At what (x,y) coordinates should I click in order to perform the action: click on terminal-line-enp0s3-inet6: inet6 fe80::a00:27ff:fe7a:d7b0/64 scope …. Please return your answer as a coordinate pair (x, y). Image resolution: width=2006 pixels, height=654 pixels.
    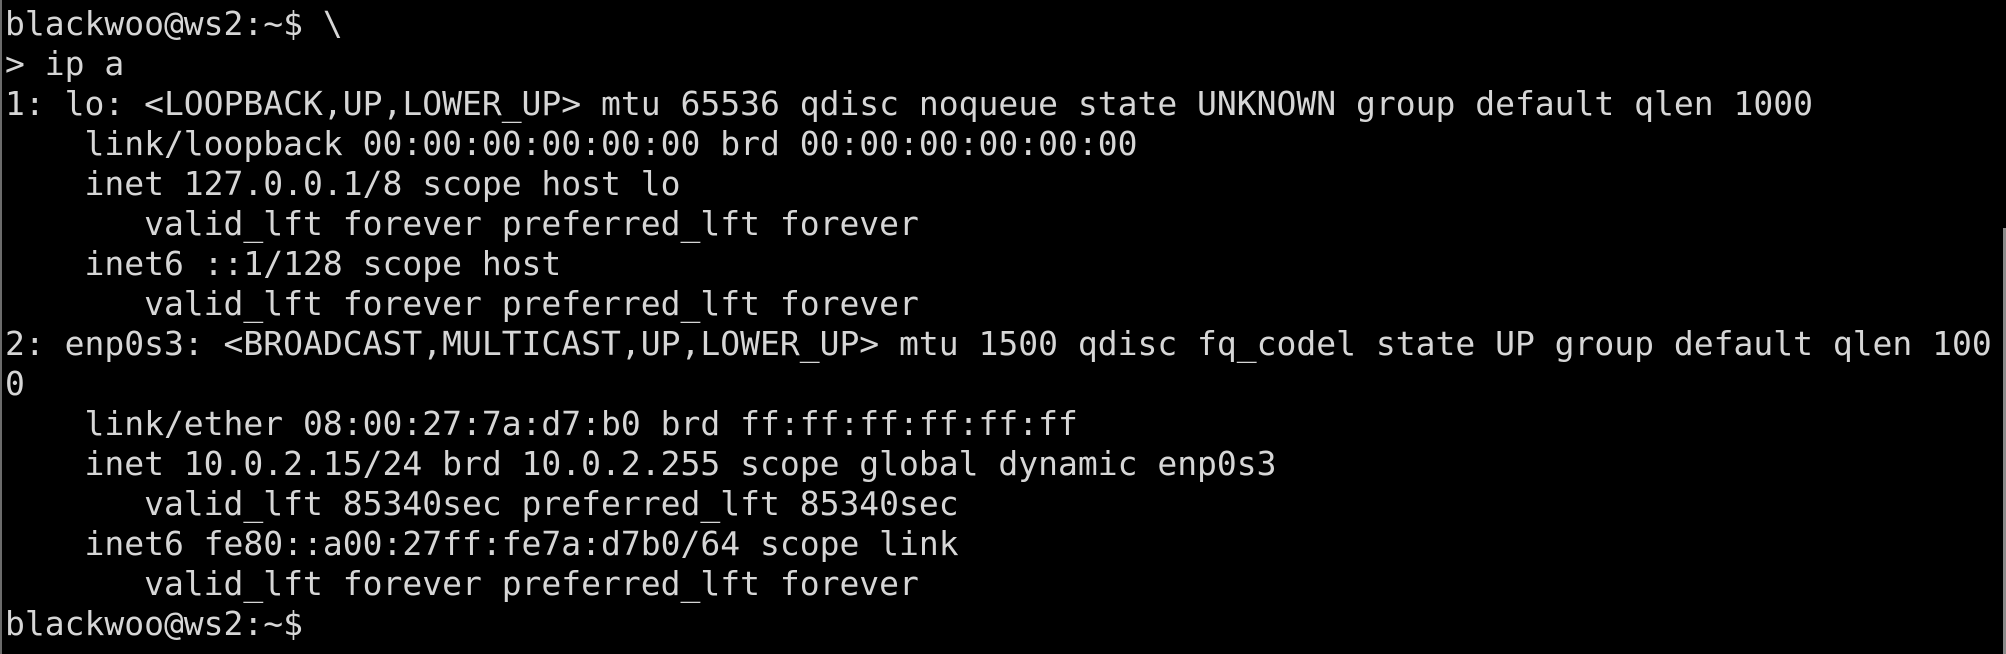
    Looking at the image, I should click on (482, 543).